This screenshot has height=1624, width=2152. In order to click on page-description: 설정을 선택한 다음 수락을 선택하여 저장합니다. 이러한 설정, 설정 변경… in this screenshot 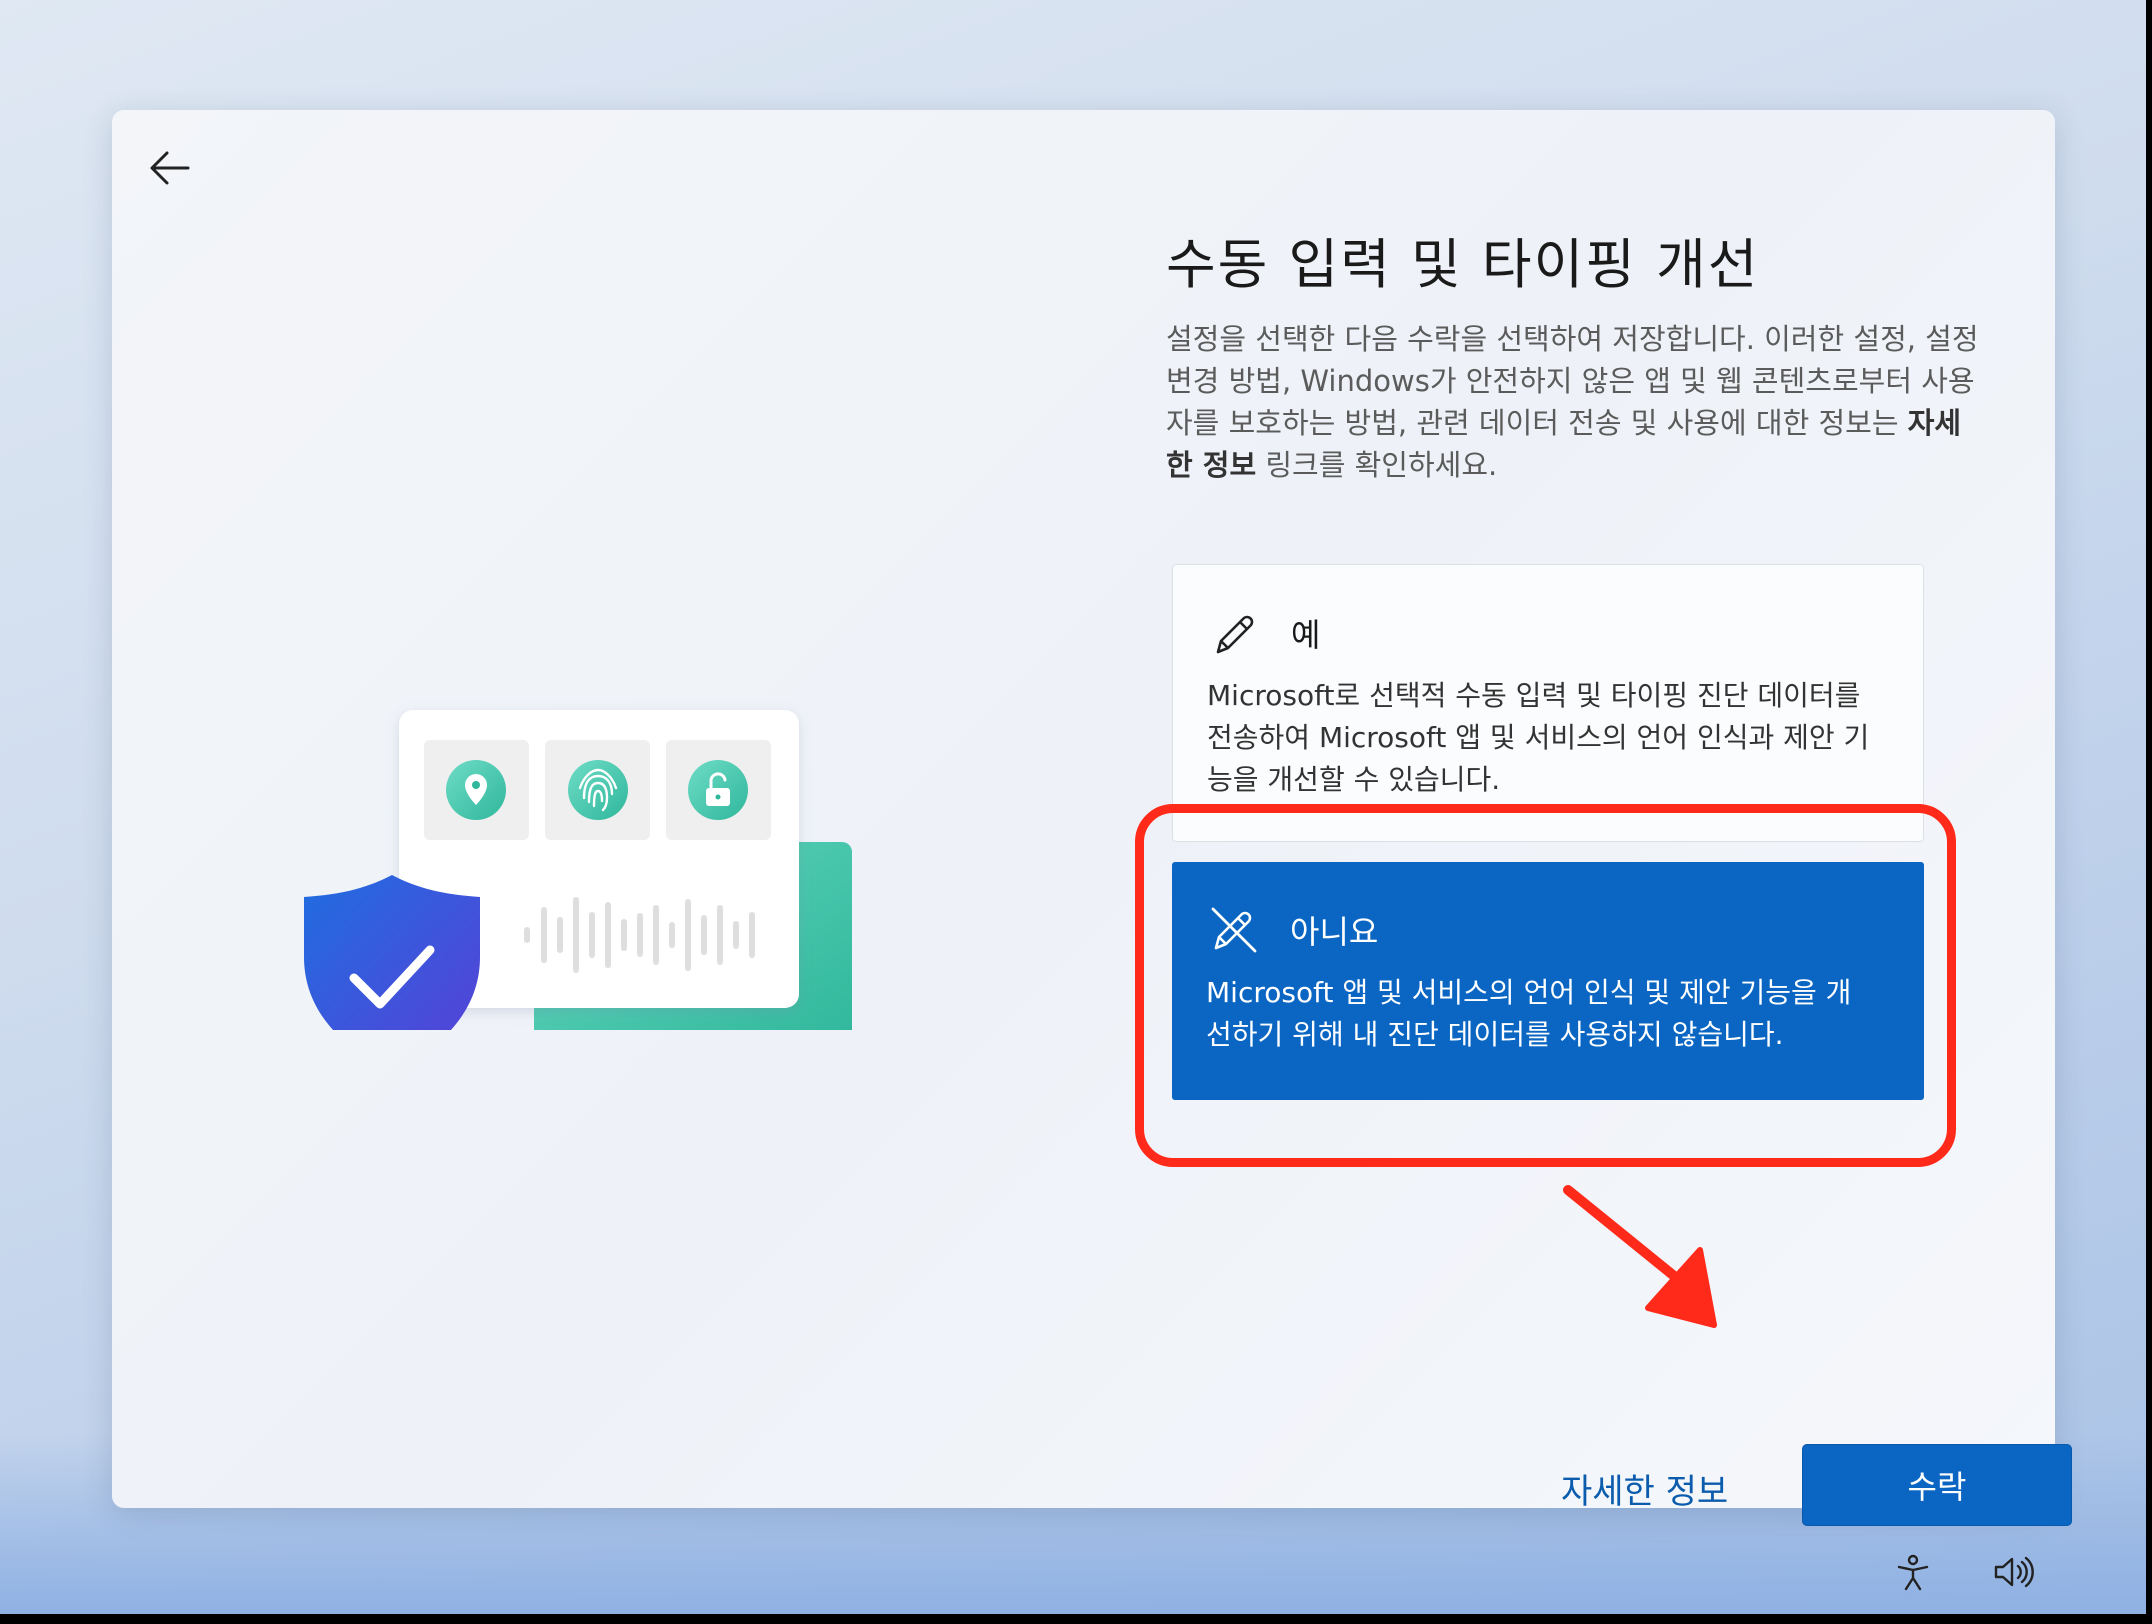, I will do `click(1576, 402)`.